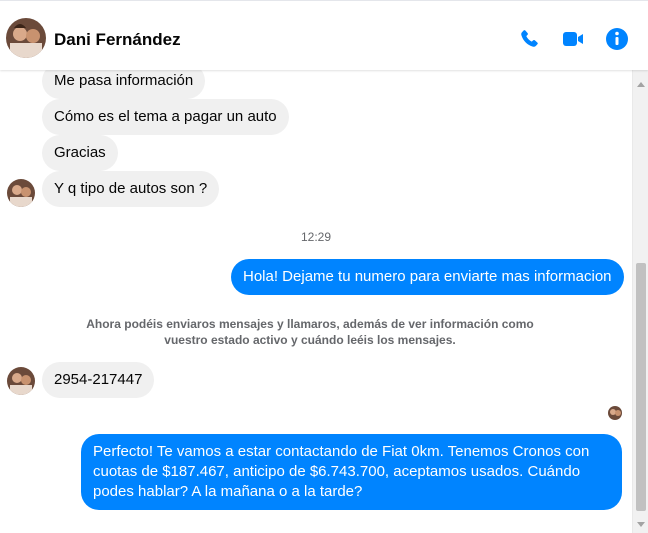 The width and height of the screenshot is (648, 533). I want to click on conversation-header: Dani Fernández, so click(324, 35).